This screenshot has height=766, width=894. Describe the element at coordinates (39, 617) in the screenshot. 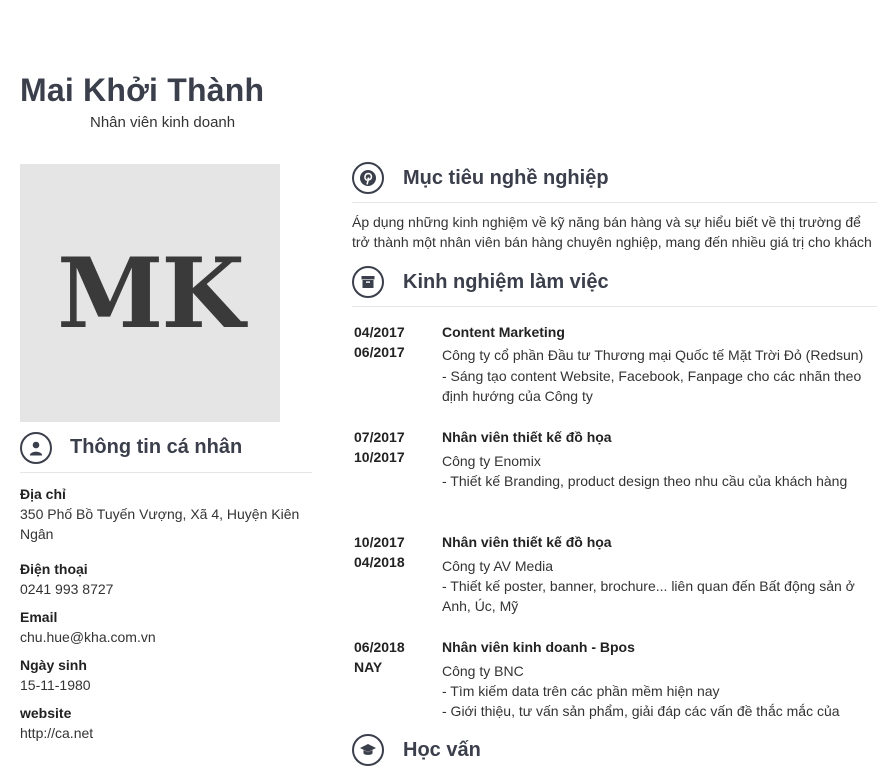

I see `email-label: Email` at that location.